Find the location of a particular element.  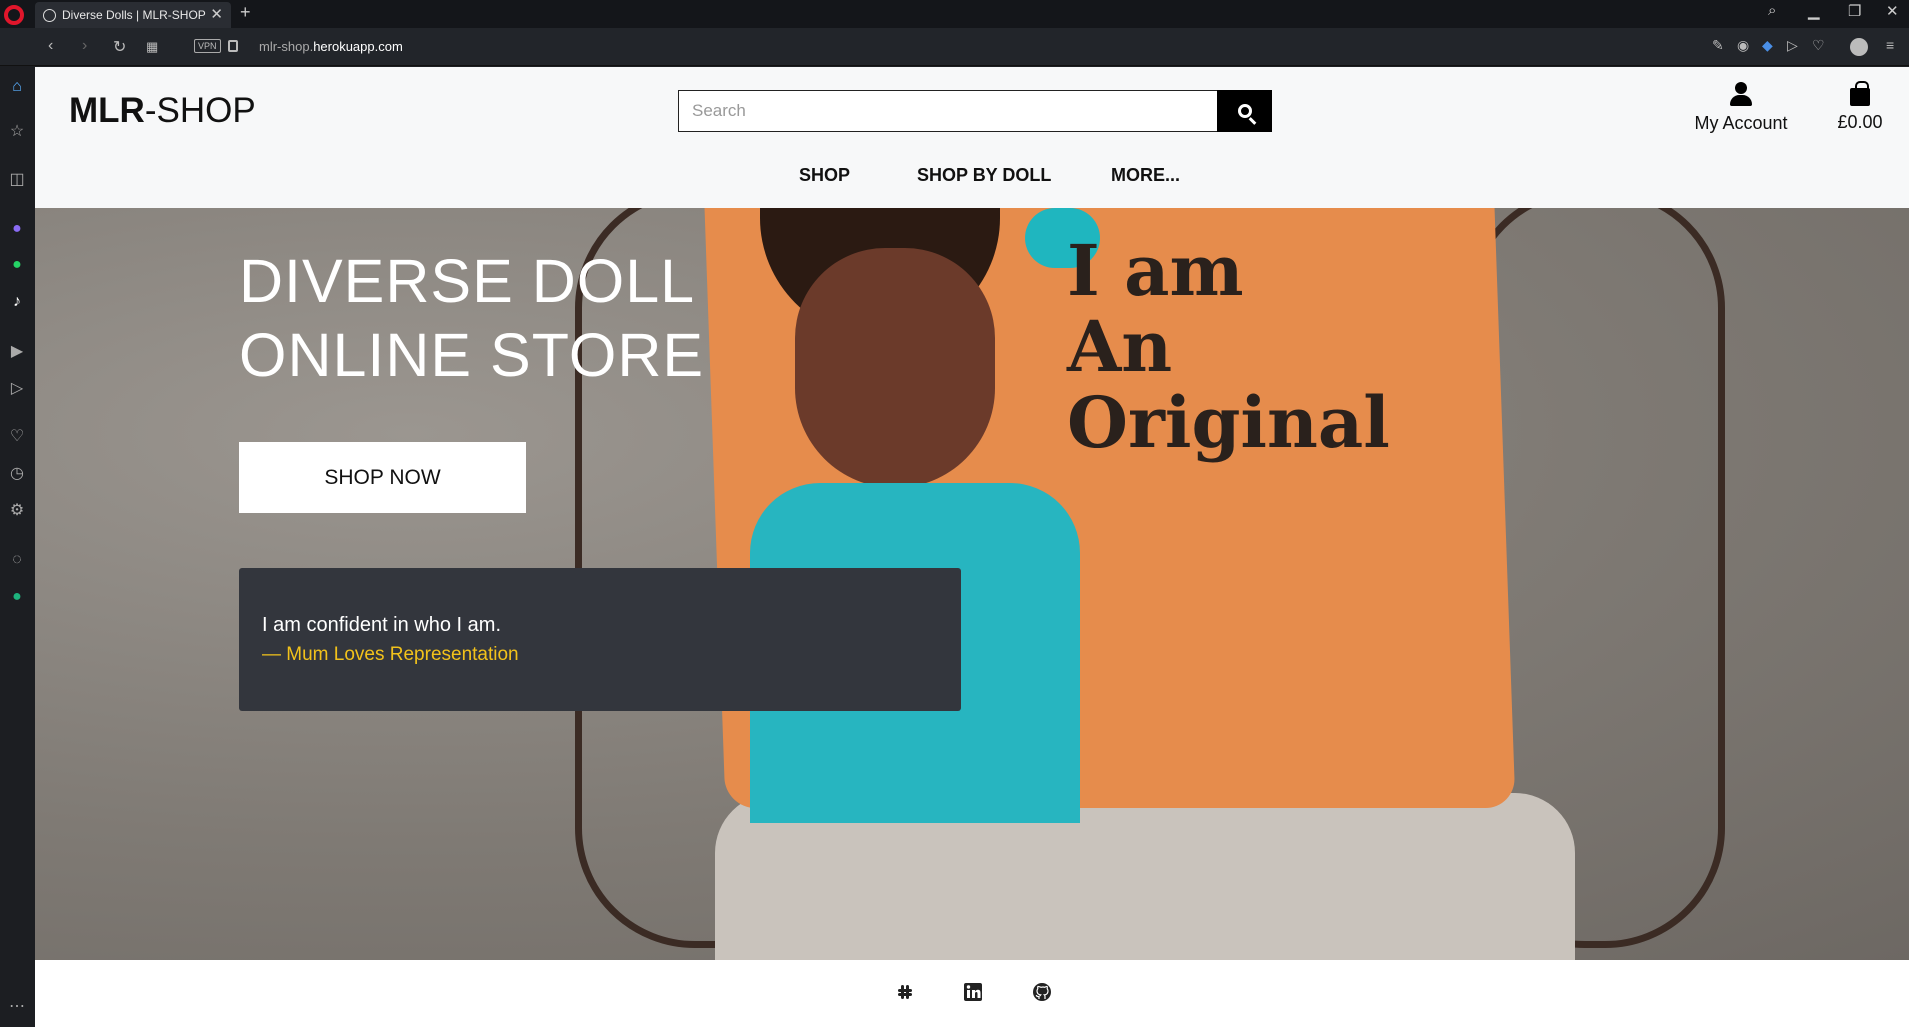

player-icon: ▶ is located at coordinates (17, 352).